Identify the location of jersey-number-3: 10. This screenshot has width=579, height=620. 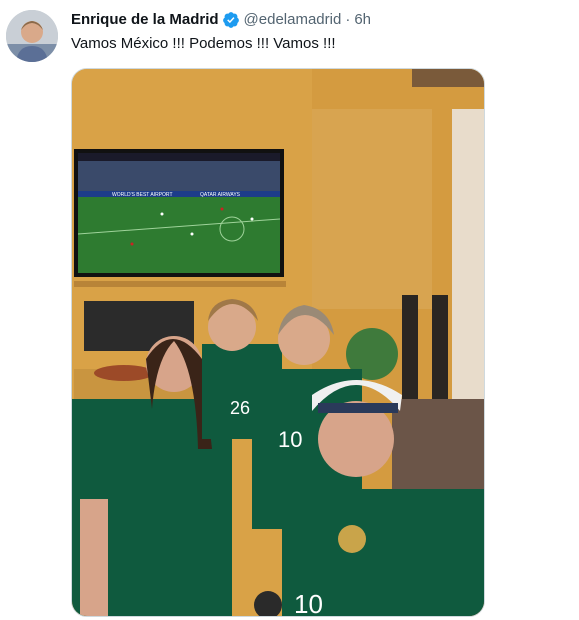
(308, 603).